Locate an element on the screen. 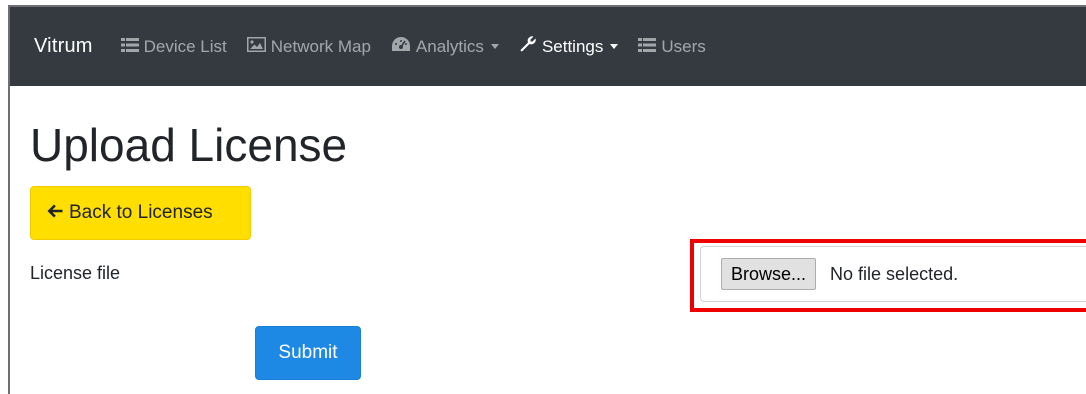  nav-users: Users is located at coordinates (672, 46).